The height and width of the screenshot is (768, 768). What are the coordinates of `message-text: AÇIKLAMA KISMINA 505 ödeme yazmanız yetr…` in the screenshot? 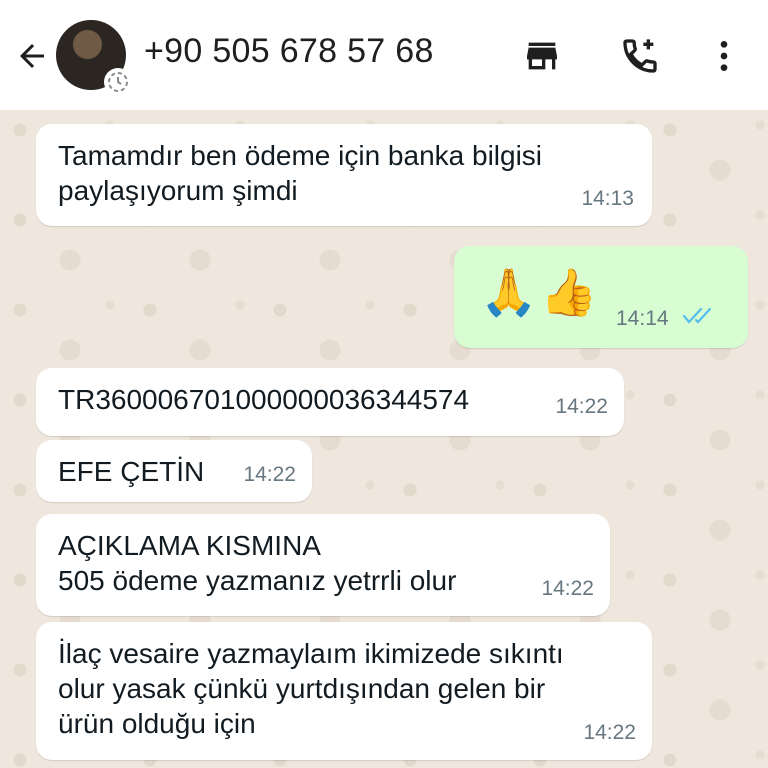 It's located at (257, 563).